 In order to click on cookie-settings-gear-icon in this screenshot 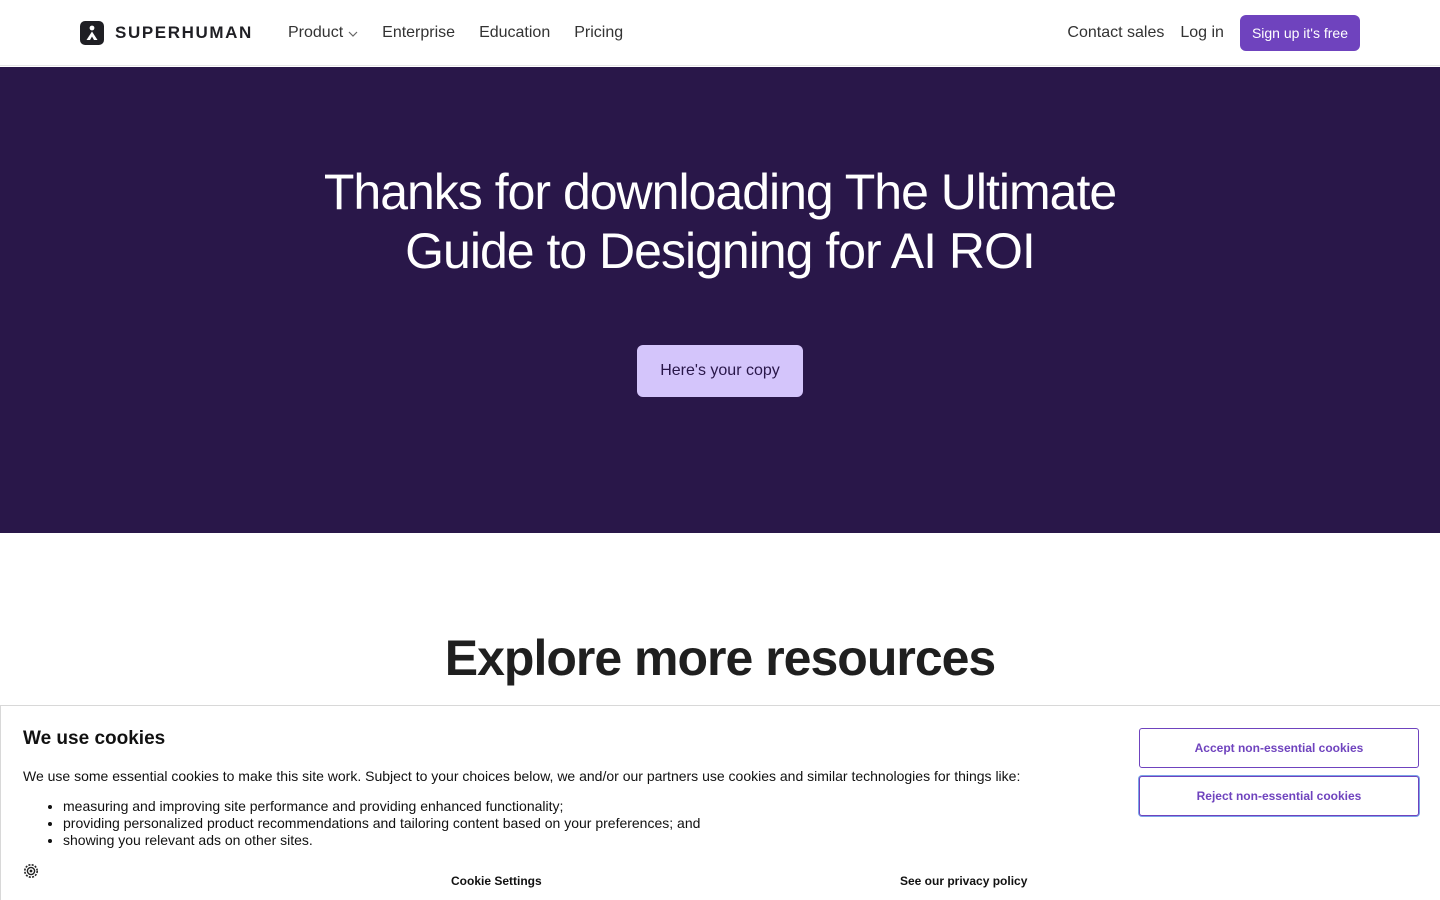, I will do `click(31, 871)`.